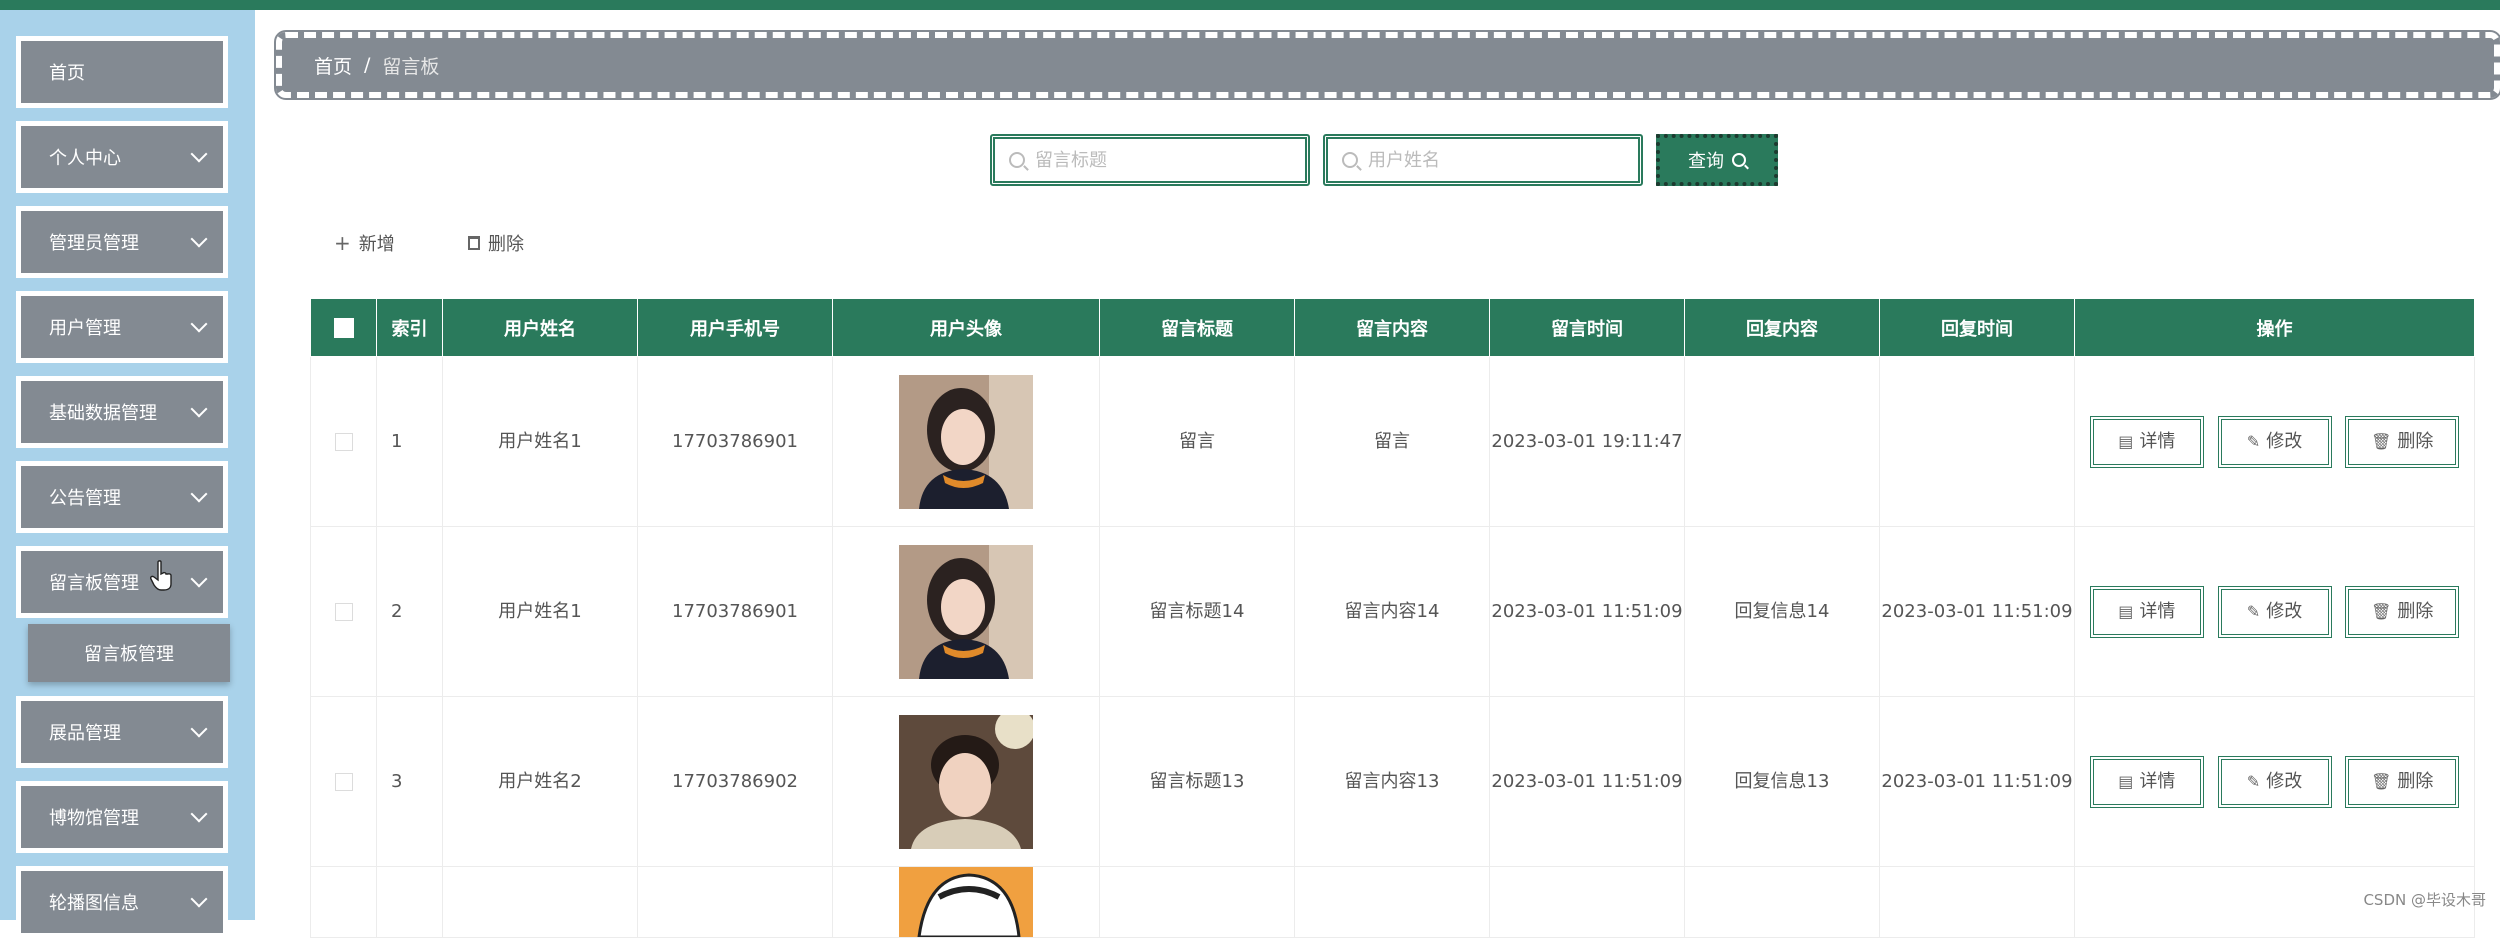  Describe the element at coordinates (735, 442) in the screenshot. I see `cell-phone: 17703786901` at that location.